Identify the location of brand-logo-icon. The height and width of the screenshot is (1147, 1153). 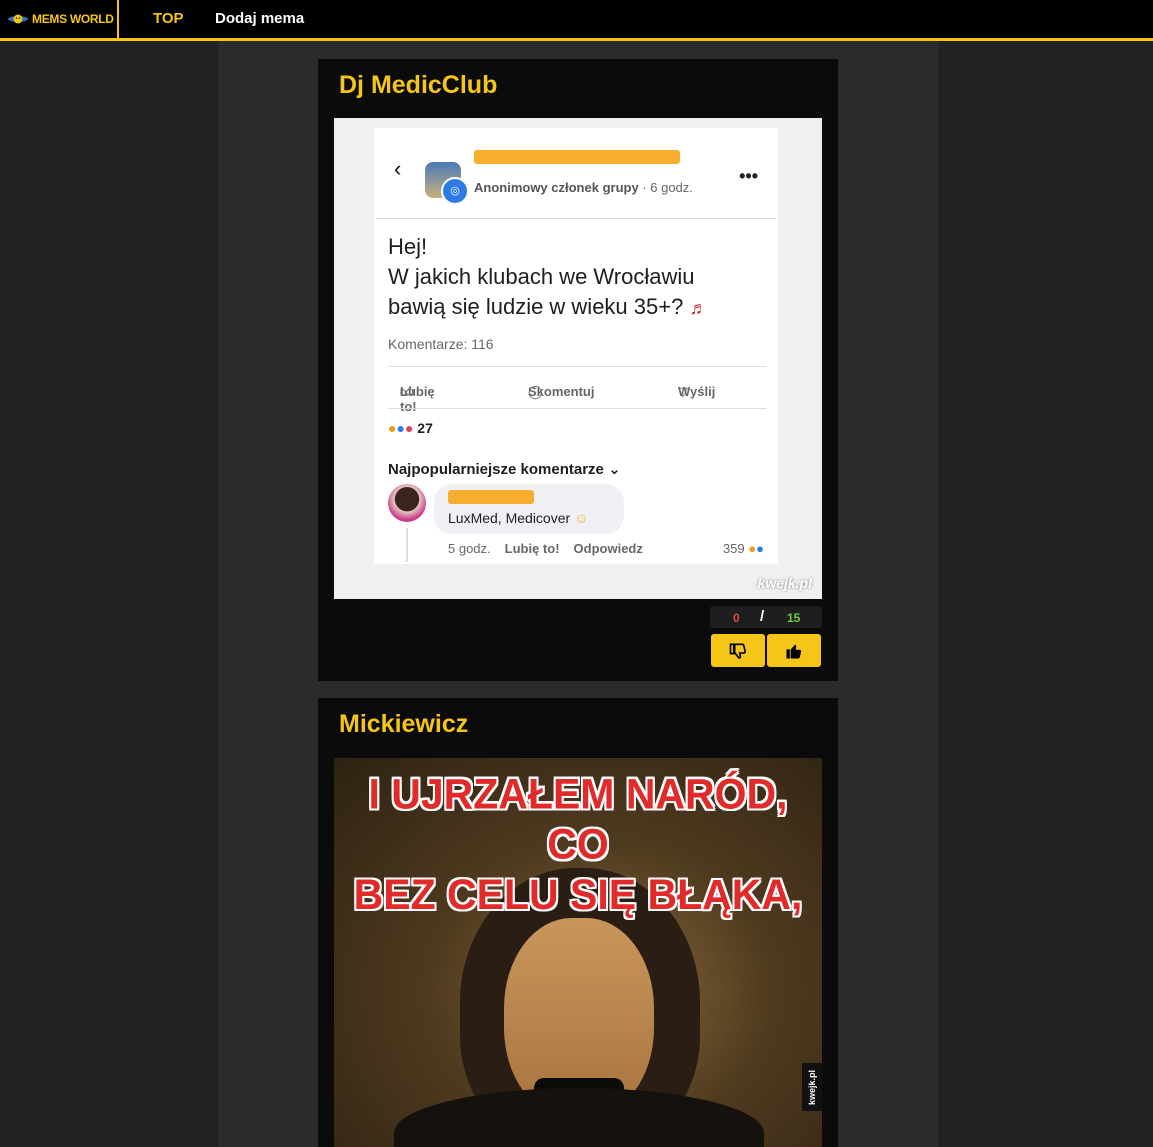
(18, 19).